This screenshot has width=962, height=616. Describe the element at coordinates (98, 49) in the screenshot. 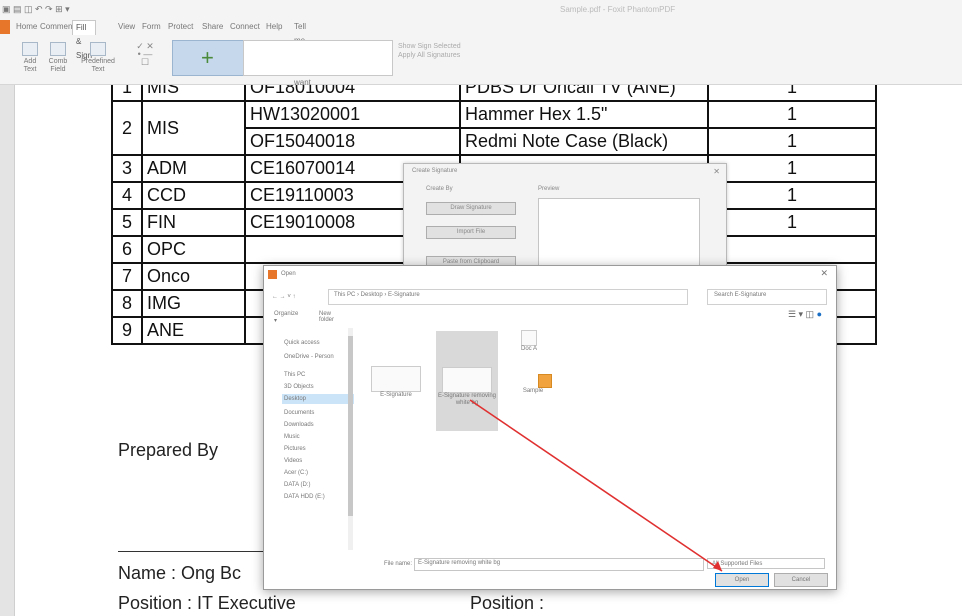

I see `predefined-icon` at that location.